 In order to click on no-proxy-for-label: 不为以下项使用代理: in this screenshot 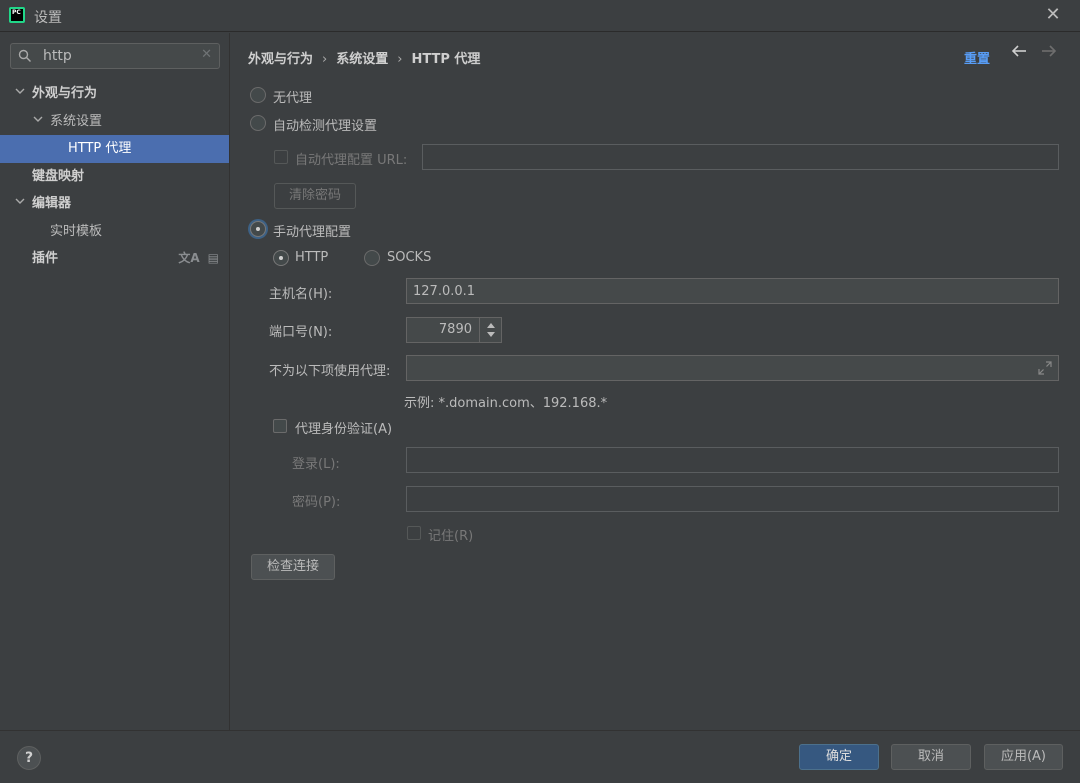, I will do `click(330, 371)`.